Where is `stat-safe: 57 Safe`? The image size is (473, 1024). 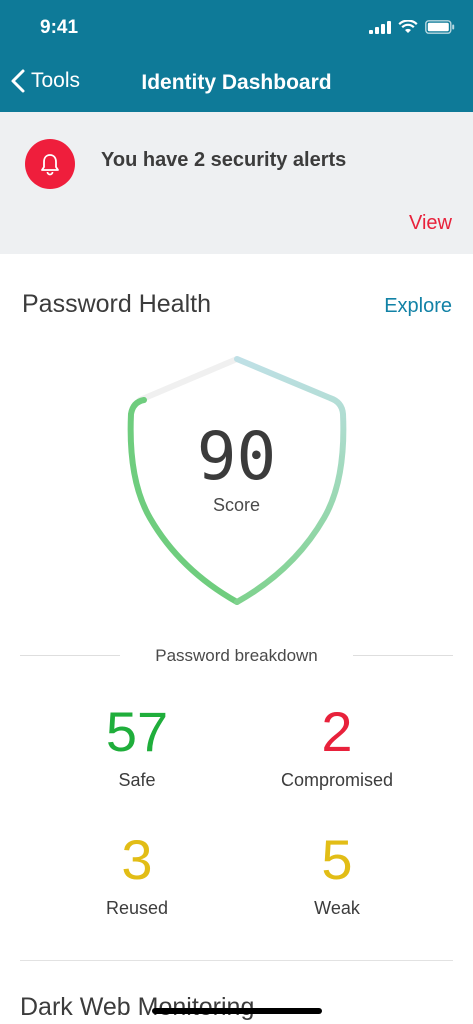 stat-safe: 57 Safe is located at coordinates (137, 745).